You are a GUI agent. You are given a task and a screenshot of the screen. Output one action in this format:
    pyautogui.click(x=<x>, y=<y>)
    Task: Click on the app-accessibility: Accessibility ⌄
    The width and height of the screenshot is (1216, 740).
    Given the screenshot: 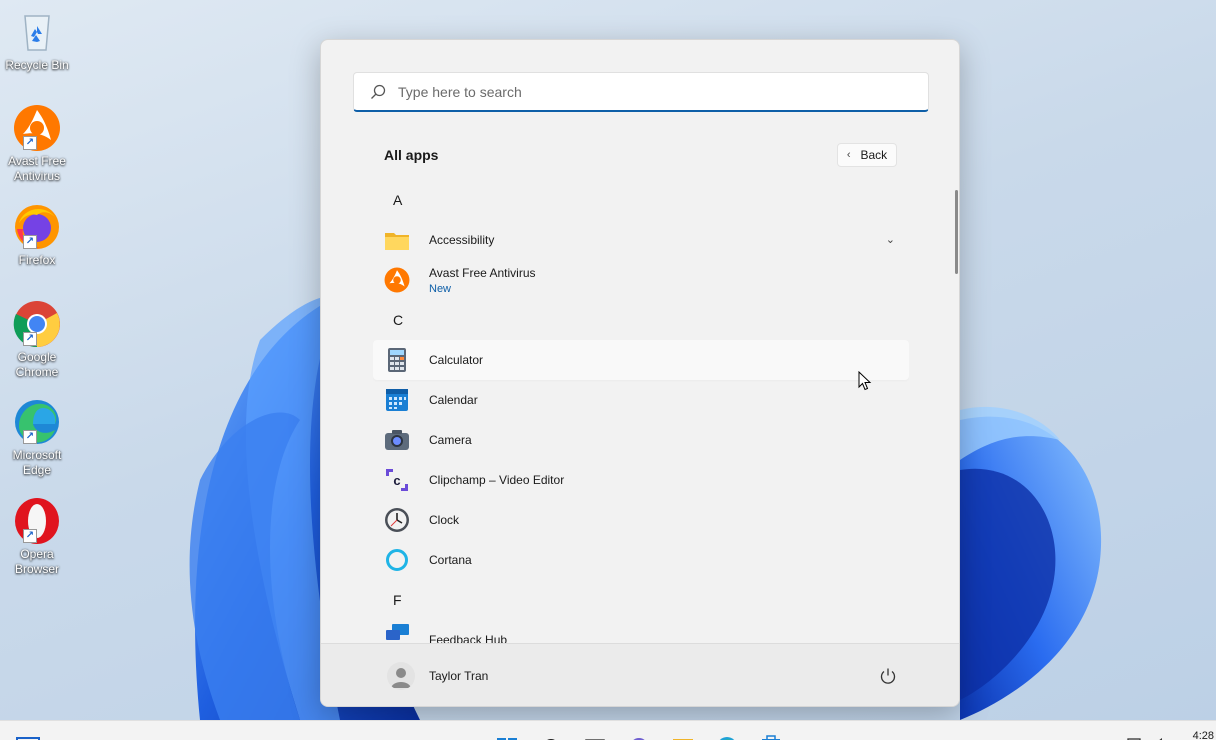 What is the action you would take?
    pyautogui.click(x=641, y=240)
    